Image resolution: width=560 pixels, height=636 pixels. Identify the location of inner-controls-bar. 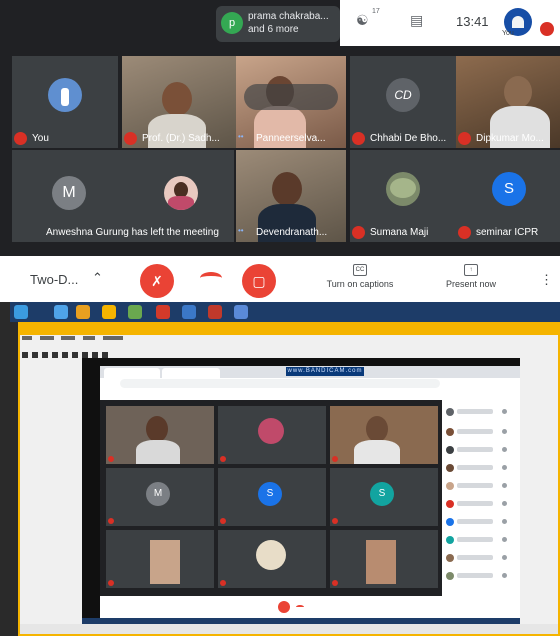
(271, 607).